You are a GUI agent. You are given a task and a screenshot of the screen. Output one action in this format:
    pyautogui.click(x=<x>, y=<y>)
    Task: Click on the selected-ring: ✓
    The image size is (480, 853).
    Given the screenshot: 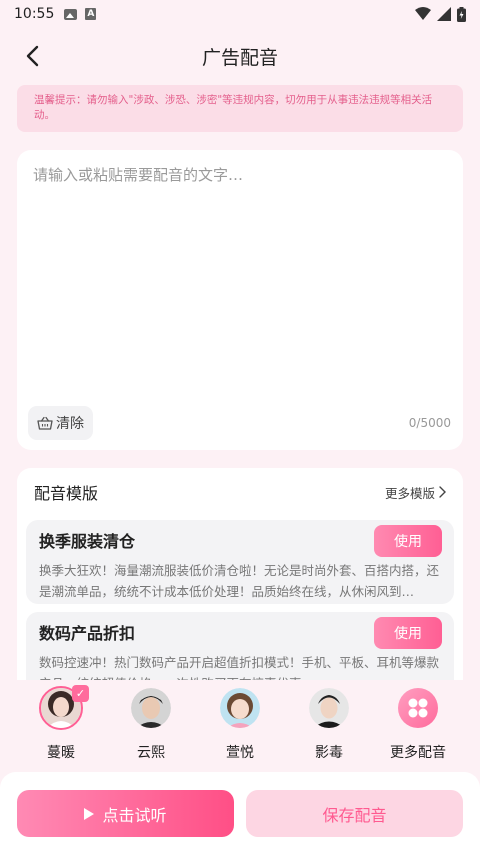 What is the action you would take?
    pyautogui.click(x=64, y=707)
    